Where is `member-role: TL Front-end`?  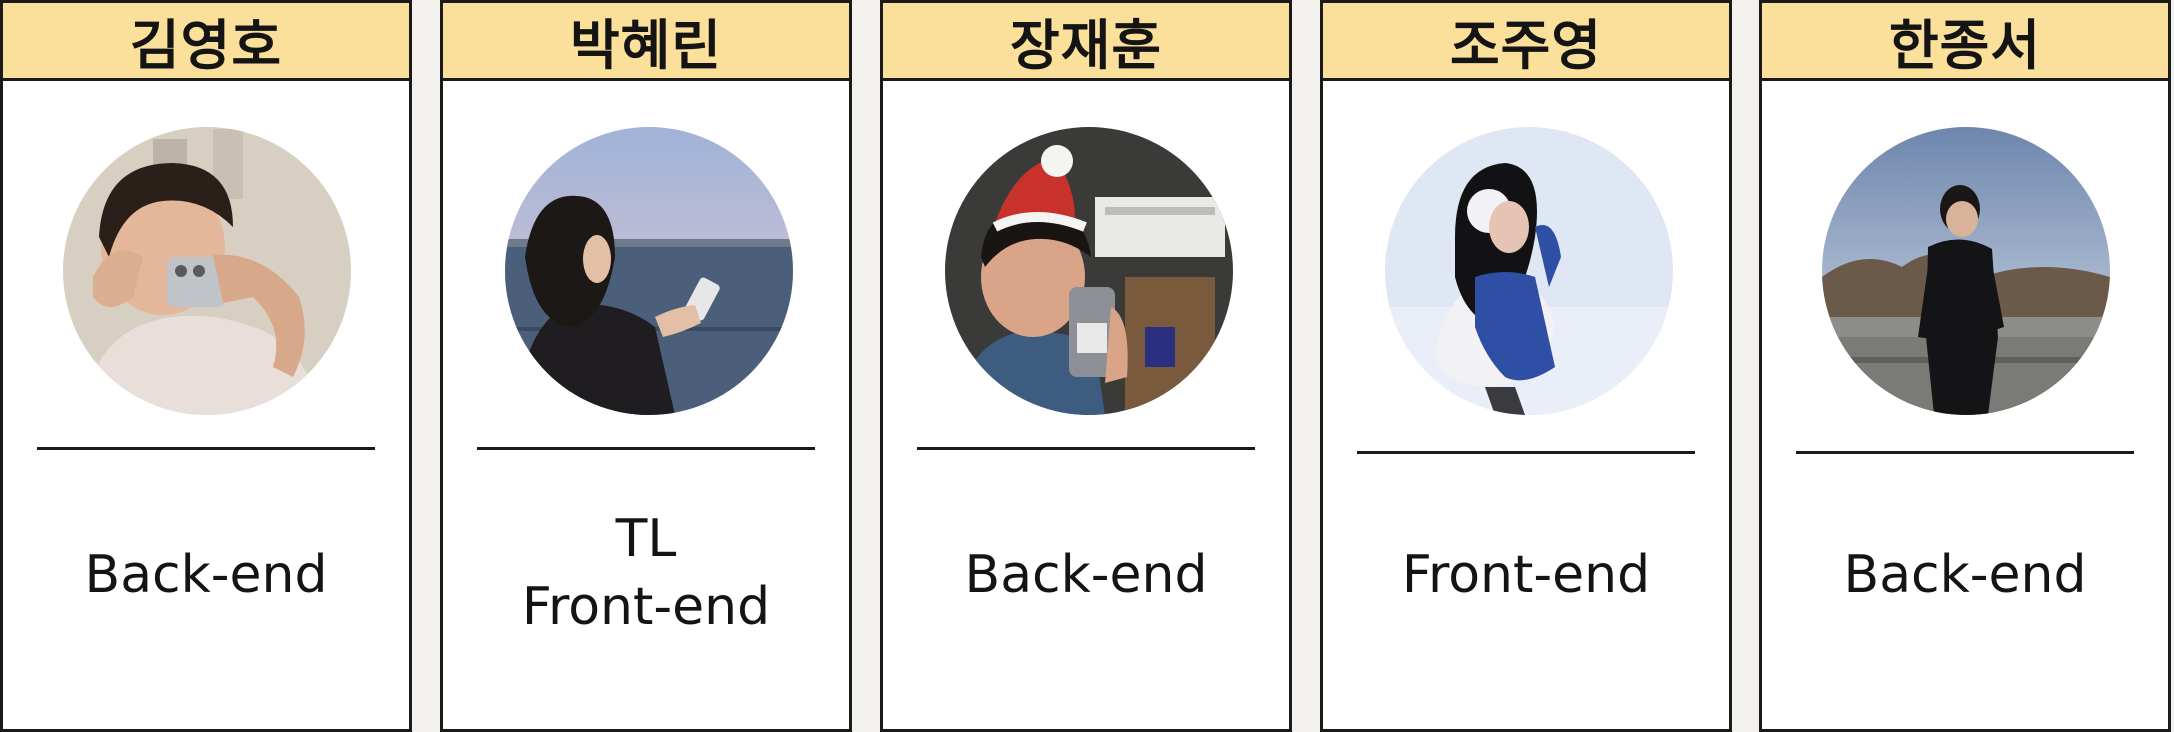
member-role: TL Front-end is located at coordinates (646, 573).